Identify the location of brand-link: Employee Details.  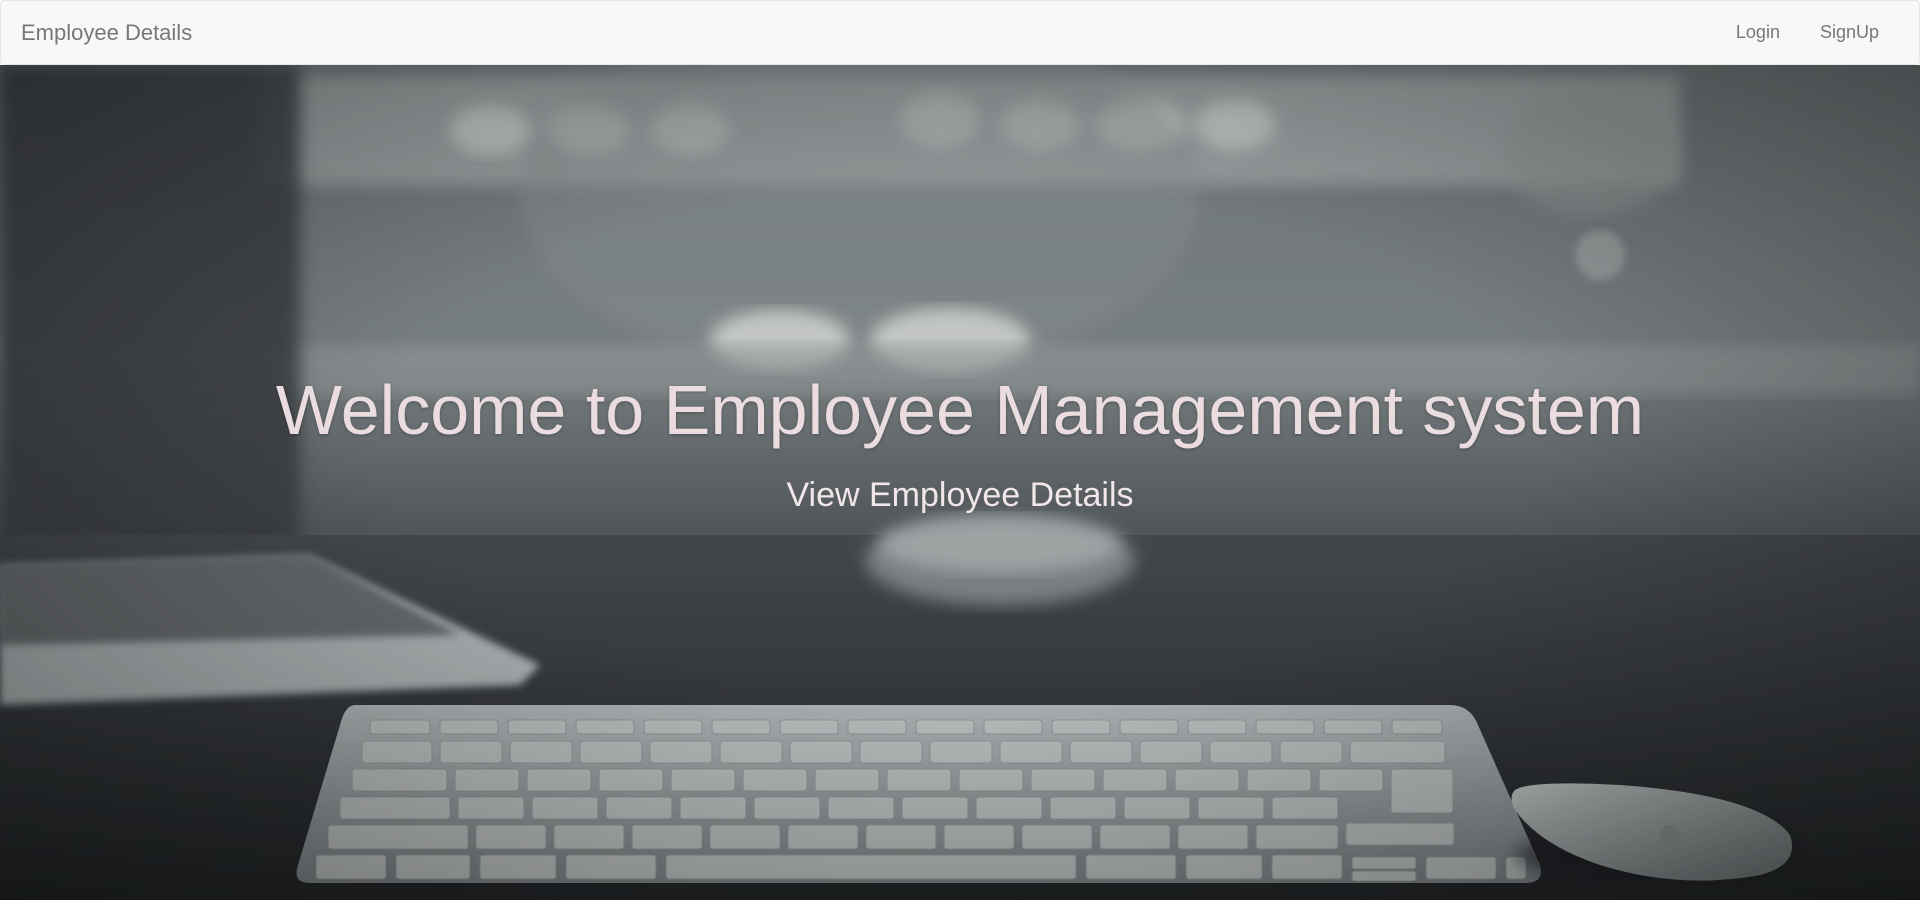
(106, 33).